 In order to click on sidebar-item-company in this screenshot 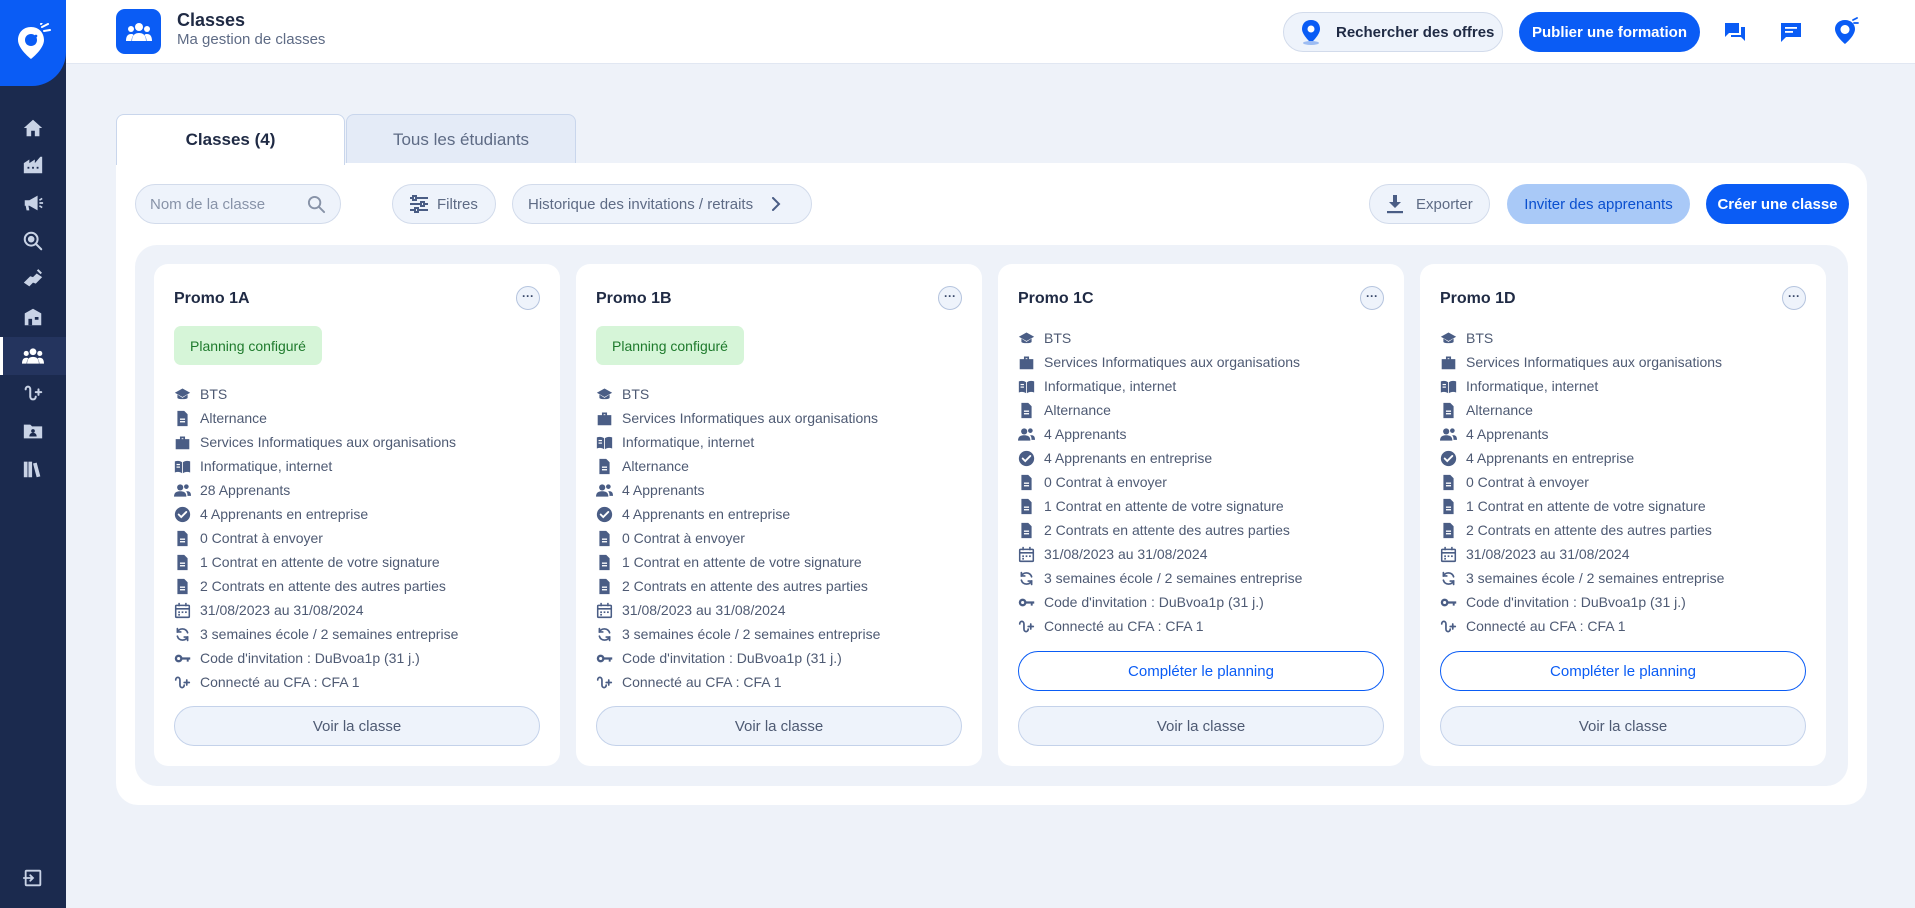, I will do `click(33, 165)`.